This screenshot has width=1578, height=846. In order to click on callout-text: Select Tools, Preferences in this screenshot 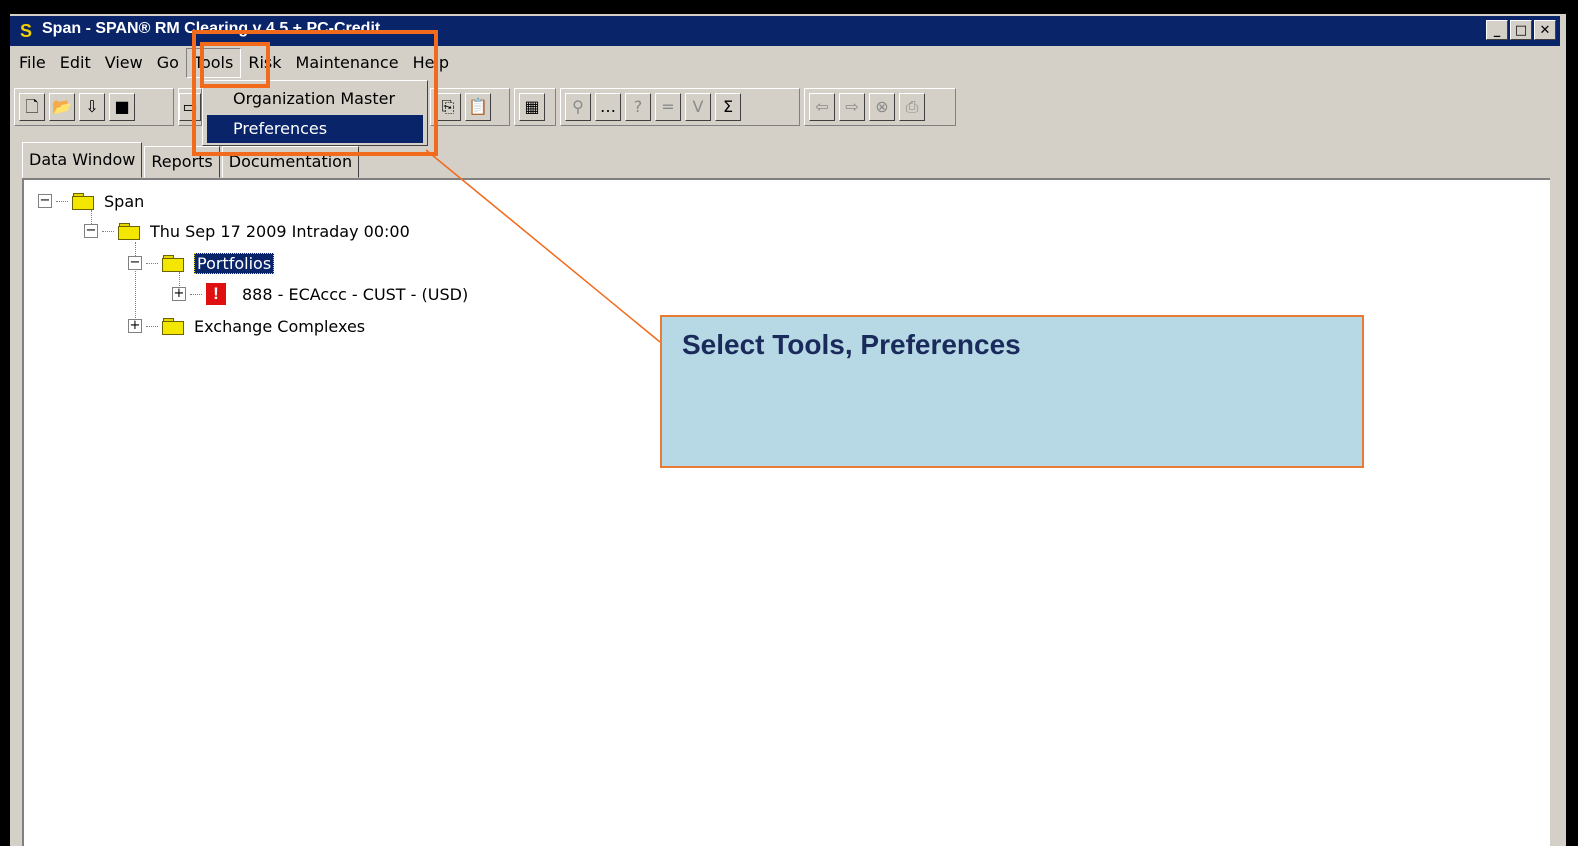, I will do `click(851, 344)`.